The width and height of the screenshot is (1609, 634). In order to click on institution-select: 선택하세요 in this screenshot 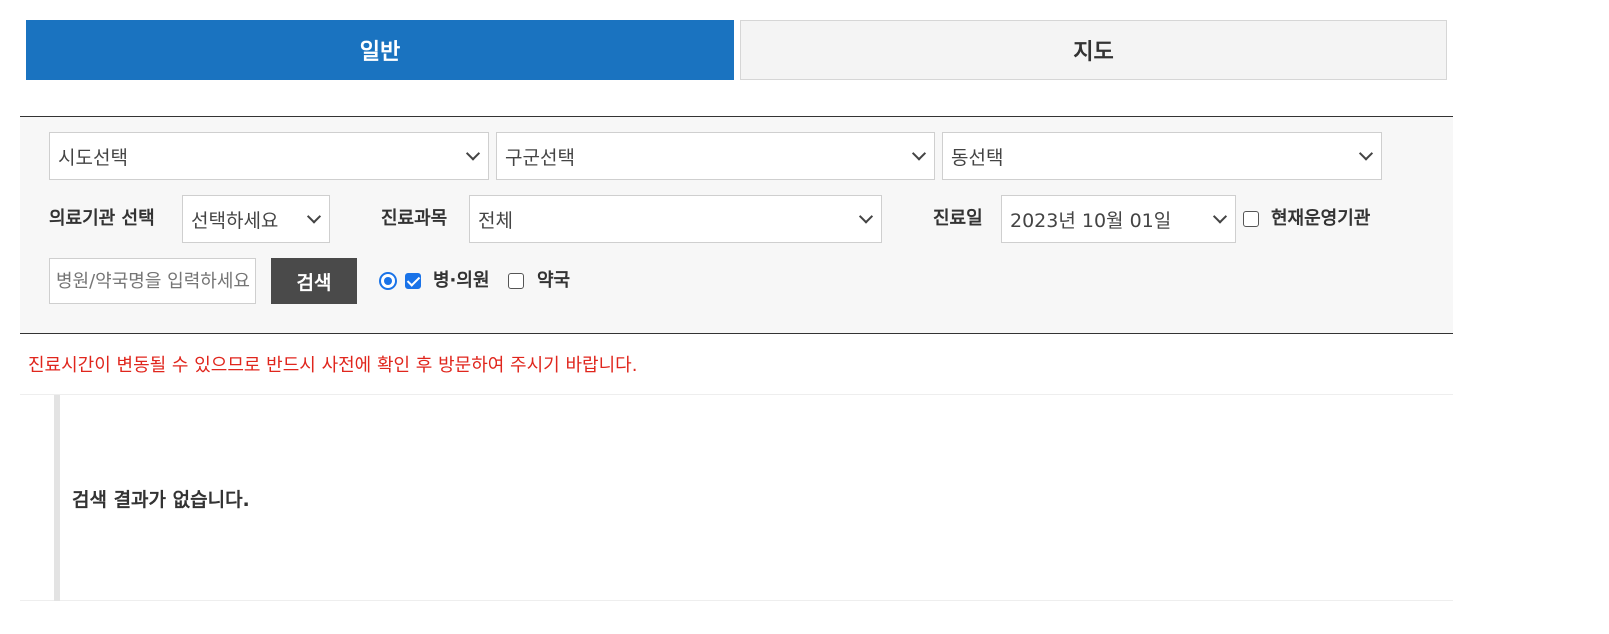, I will do `click(256, 219)`.